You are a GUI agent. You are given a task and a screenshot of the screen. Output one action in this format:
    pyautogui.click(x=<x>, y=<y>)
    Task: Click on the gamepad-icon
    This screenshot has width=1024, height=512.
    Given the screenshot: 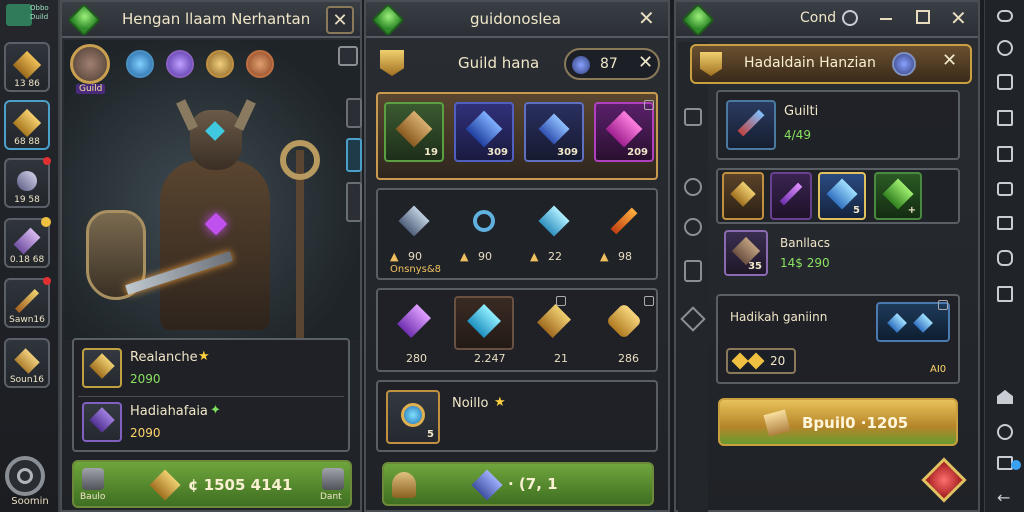 What is the action you would take?
    pyautogui.click(x=1005, y=258)
    